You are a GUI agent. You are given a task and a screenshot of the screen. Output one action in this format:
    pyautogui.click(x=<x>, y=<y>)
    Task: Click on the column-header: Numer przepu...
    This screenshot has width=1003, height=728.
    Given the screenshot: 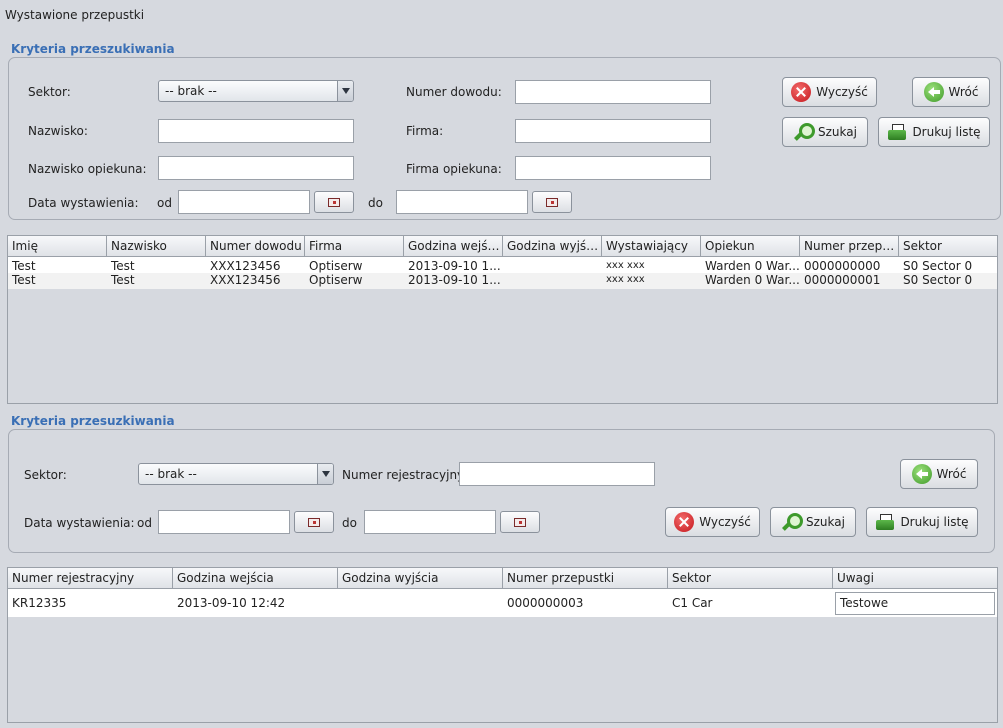 What is the action you would take?
    pyautogui.click(x=849, y=246)
    